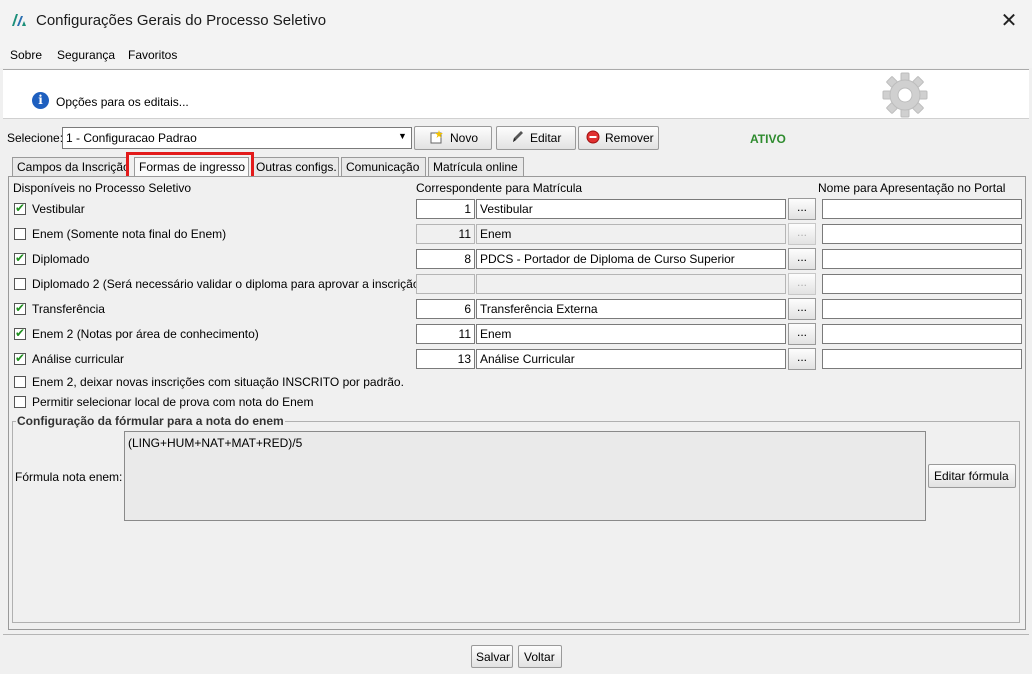  I want to click on tab-outras-configs: Outras configs., so click(295, 166).